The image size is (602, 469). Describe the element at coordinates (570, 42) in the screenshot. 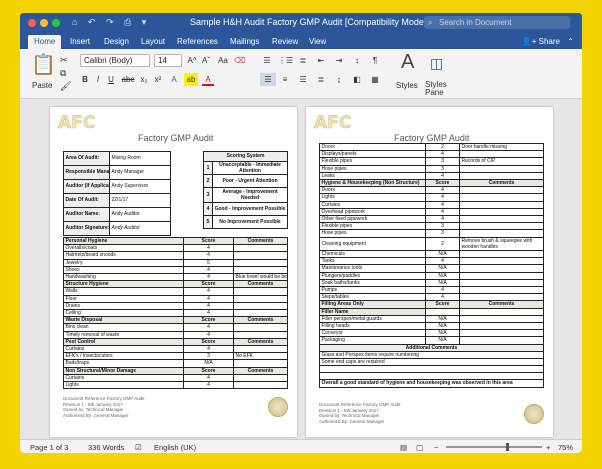

I see `ribbon-collapse-icon: ⌃` at that location.